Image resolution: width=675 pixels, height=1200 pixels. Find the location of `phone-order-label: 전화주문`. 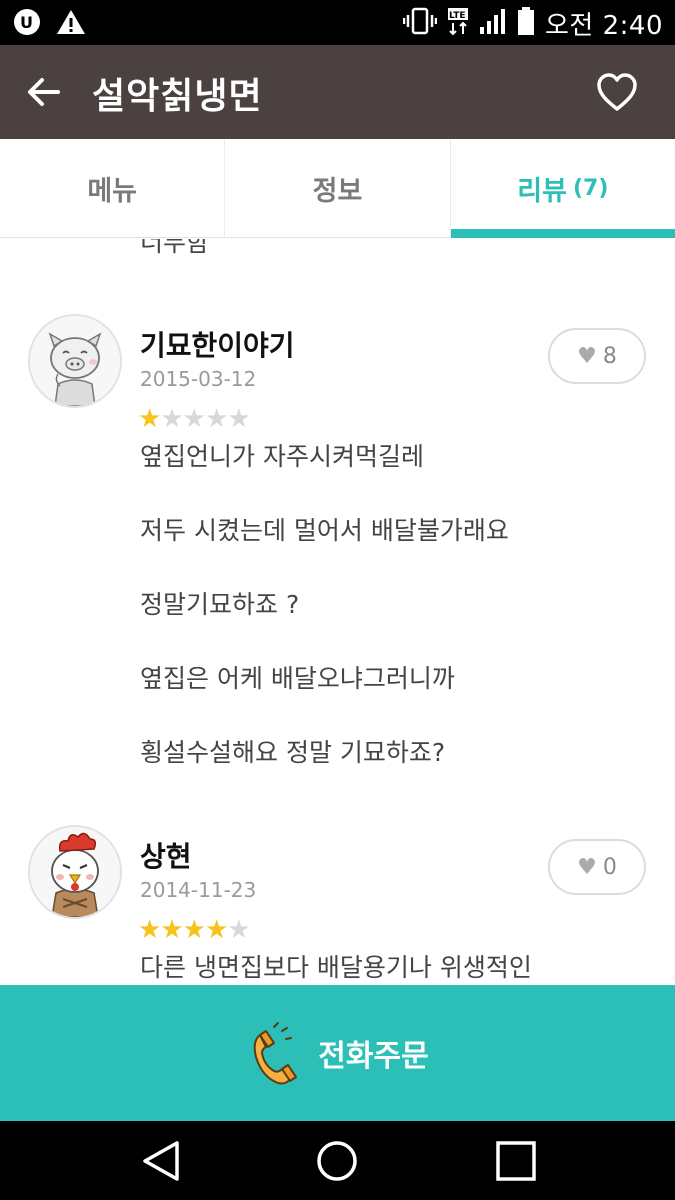

phone-order-label: 전화주문 is located at coordinates (373, 1056).